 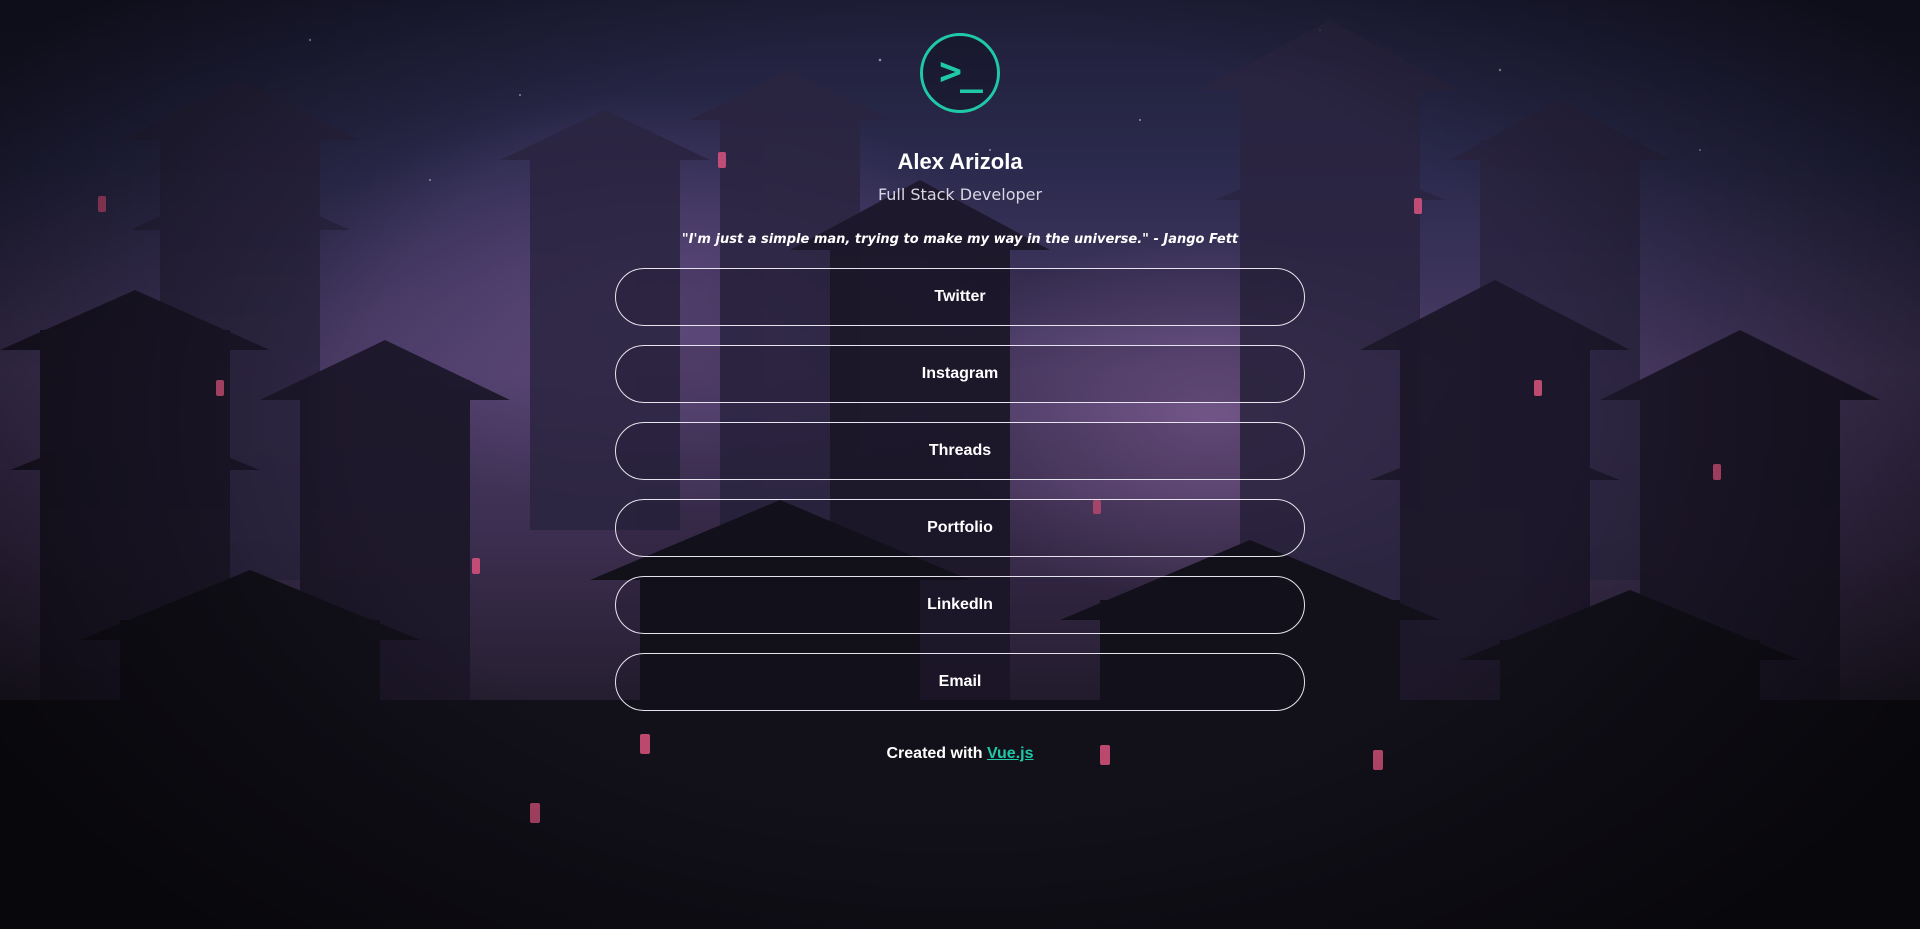 I want to click on footer-credit: Created with Vue.js, so click(x=959, y=754).